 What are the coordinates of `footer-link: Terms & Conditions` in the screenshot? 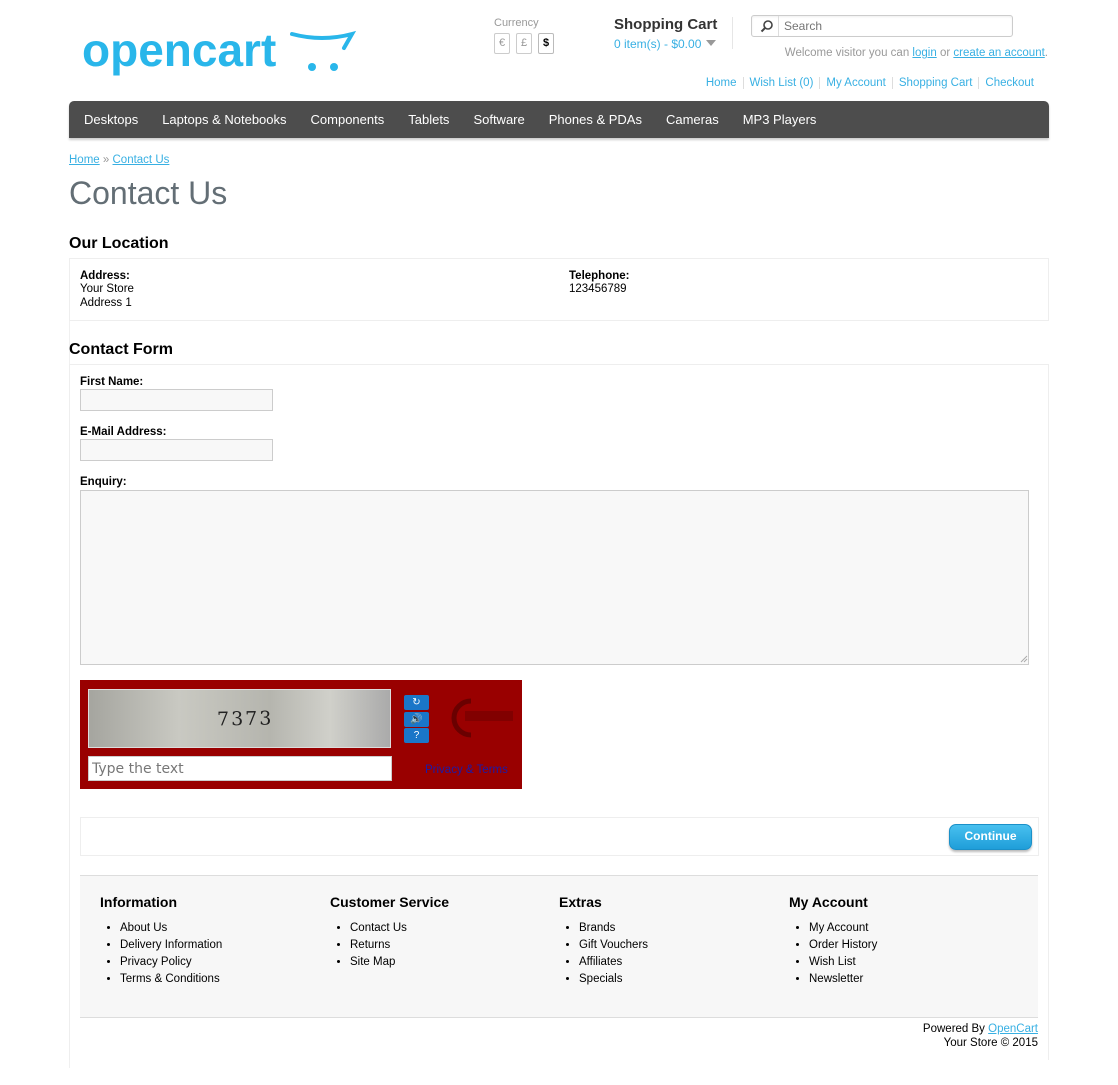 It's located at (171, 979).